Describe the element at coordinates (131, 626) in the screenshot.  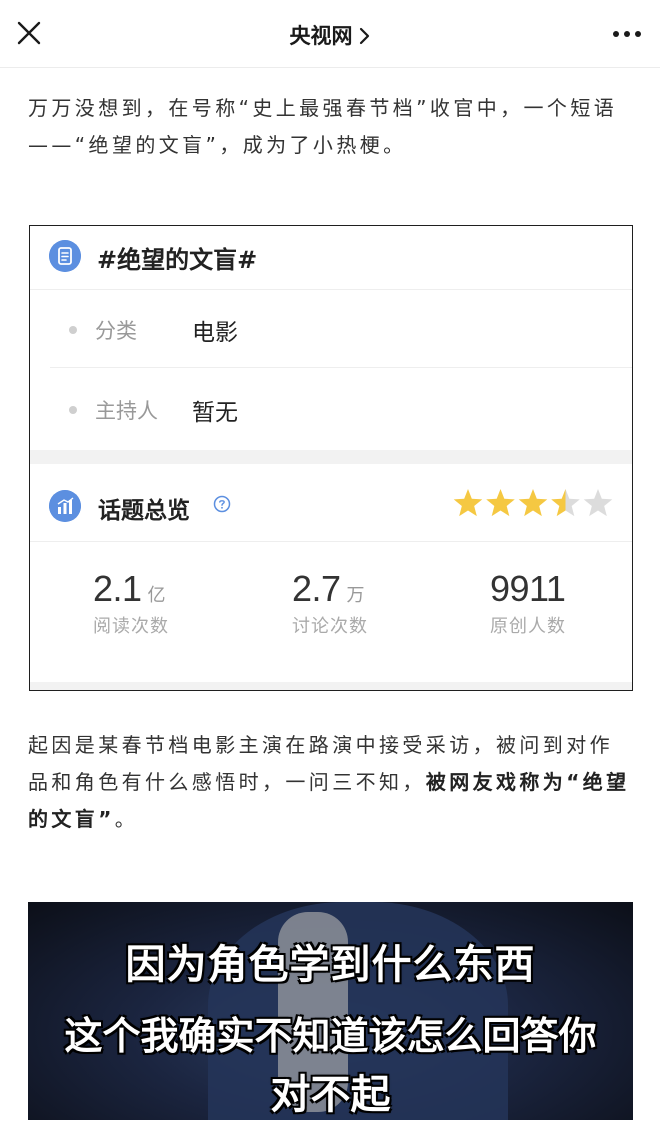
I see `stat-label: 阅读次数` at that location.